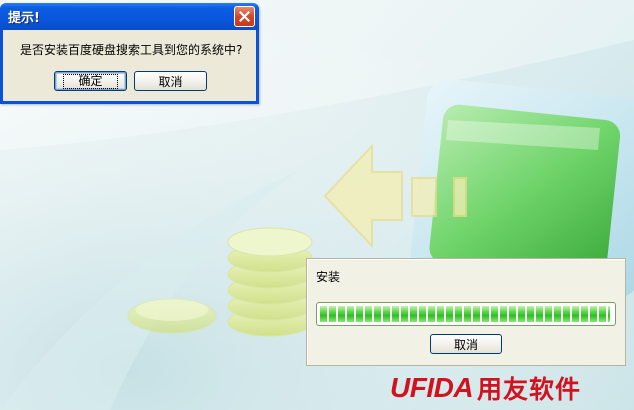  I want to click on ok-button-label: 确定, so click(90, 81).